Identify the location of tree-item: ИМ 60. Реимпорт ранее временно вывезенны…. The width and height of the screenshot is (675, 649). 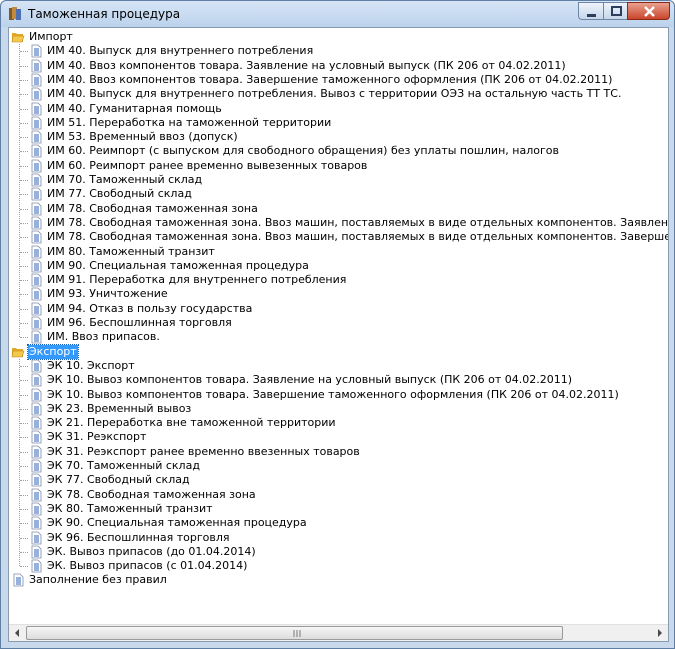
(338, 166).